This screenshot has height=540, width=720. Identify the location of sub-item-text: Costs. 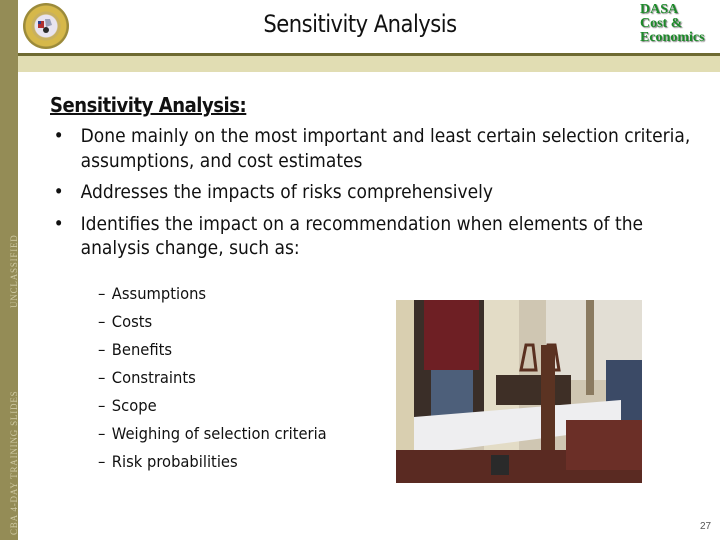
(132, 321).